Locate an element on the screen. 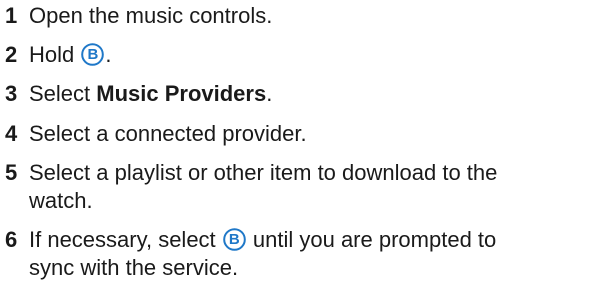  step-text-content: Open the music controls. is located at coordinates (151, 15).